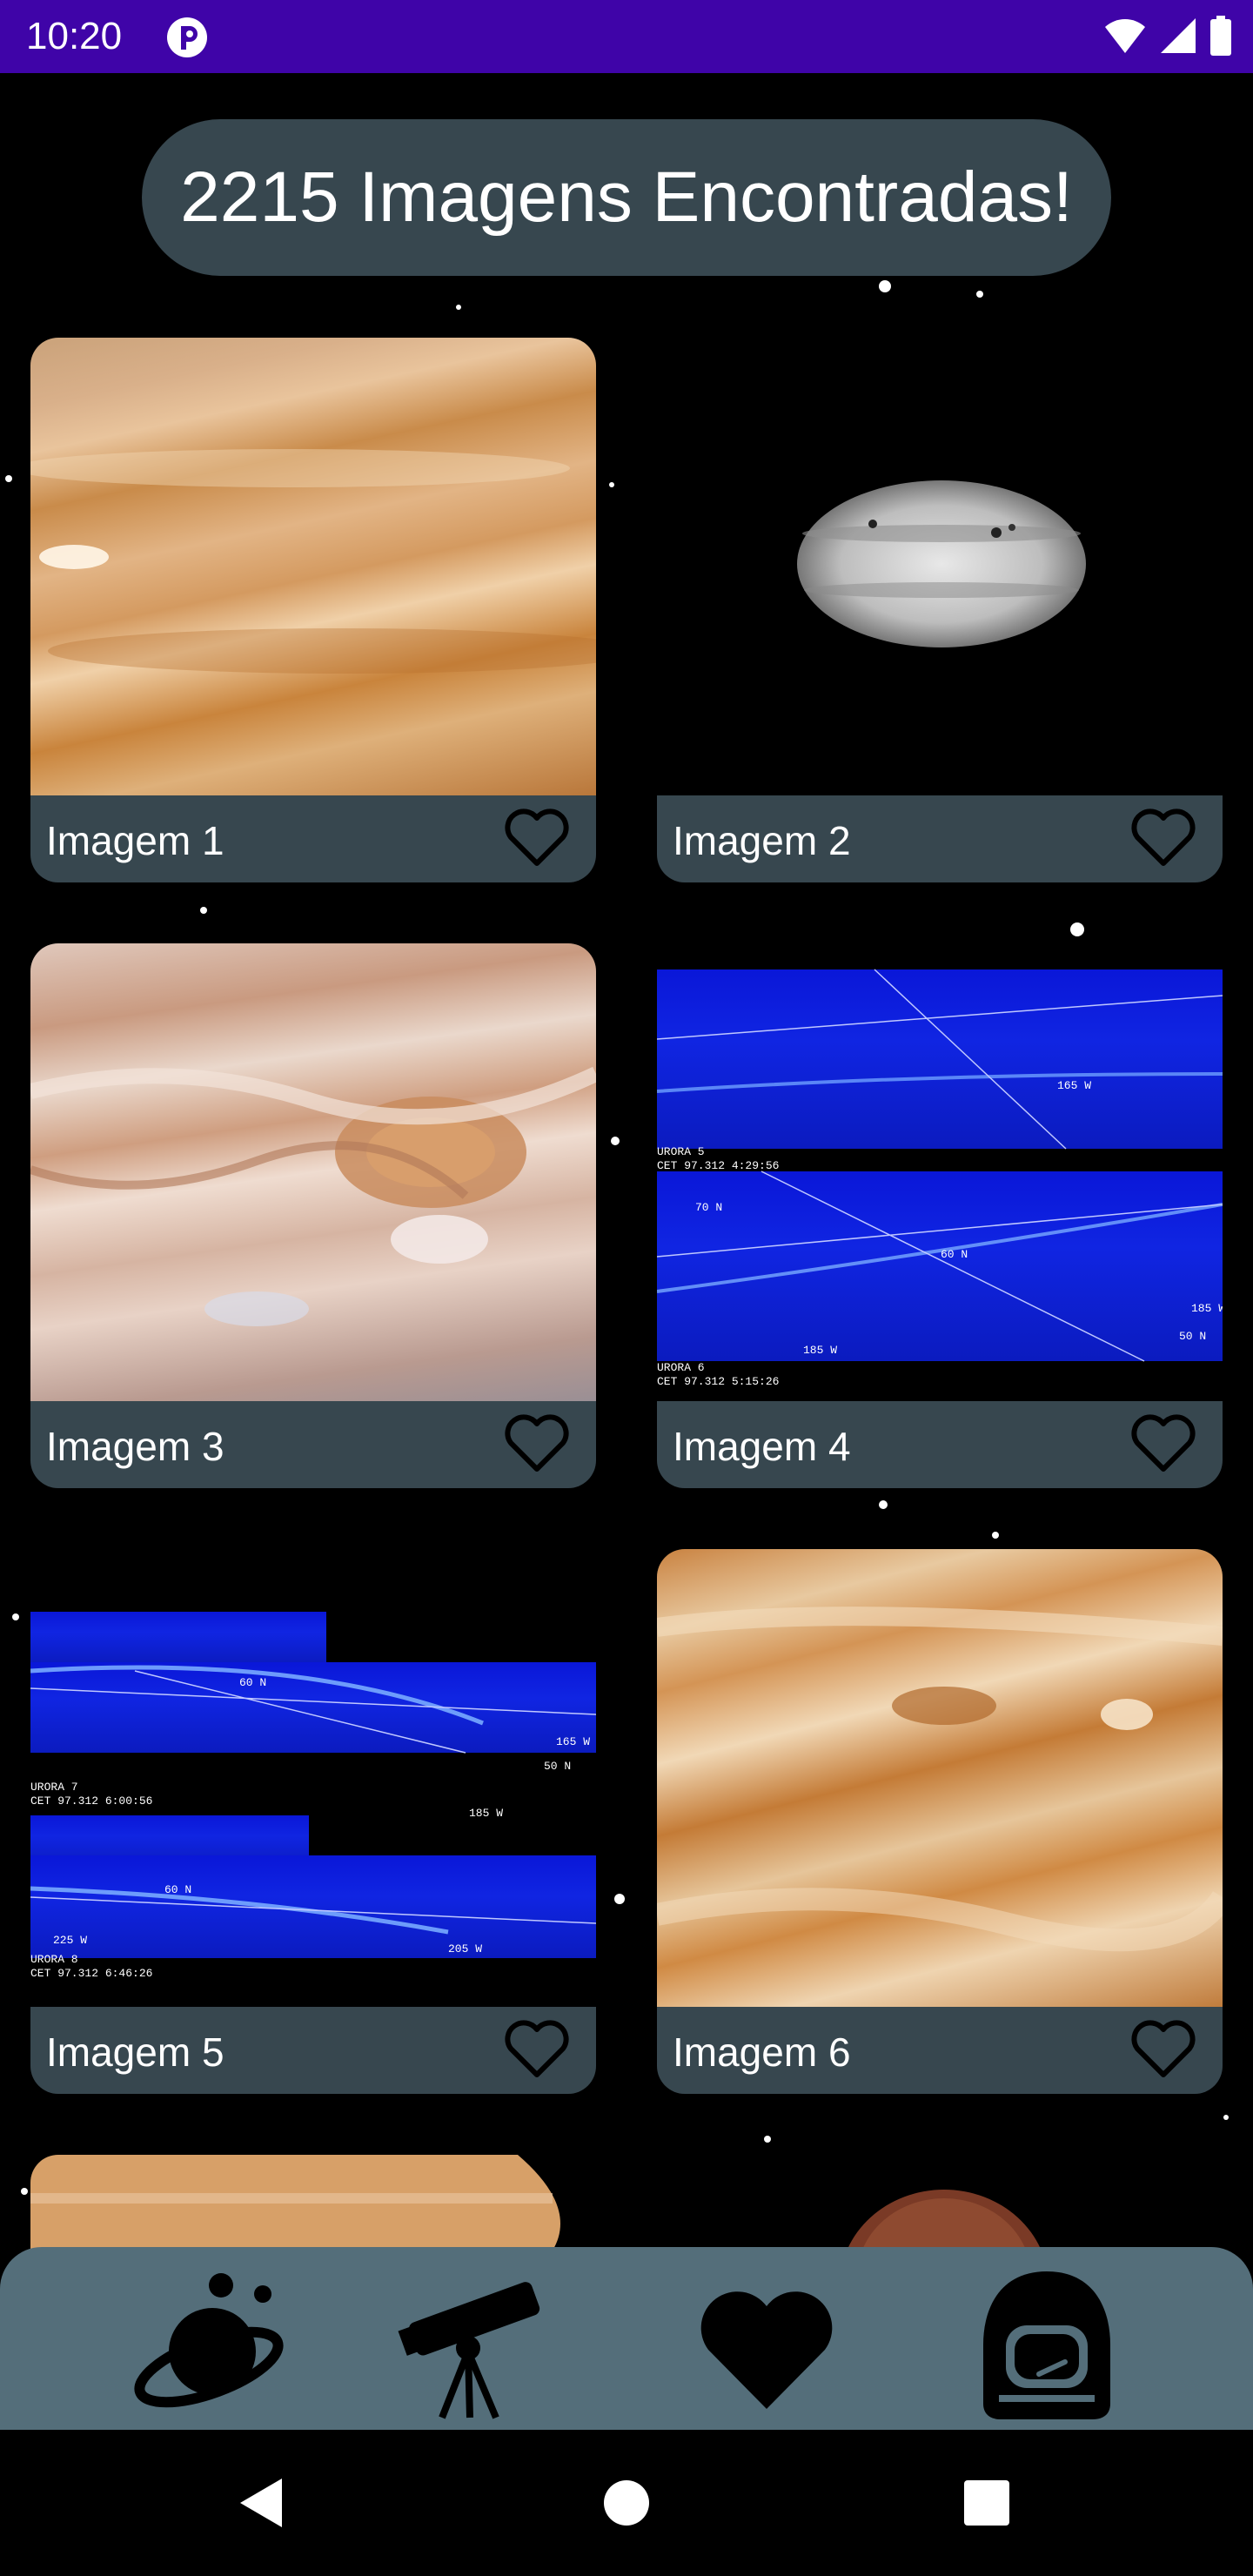 Image resolution: width=1253 pixels, height=2576 pixels. I want to click on status-time: 10:20, so click(74, 36).